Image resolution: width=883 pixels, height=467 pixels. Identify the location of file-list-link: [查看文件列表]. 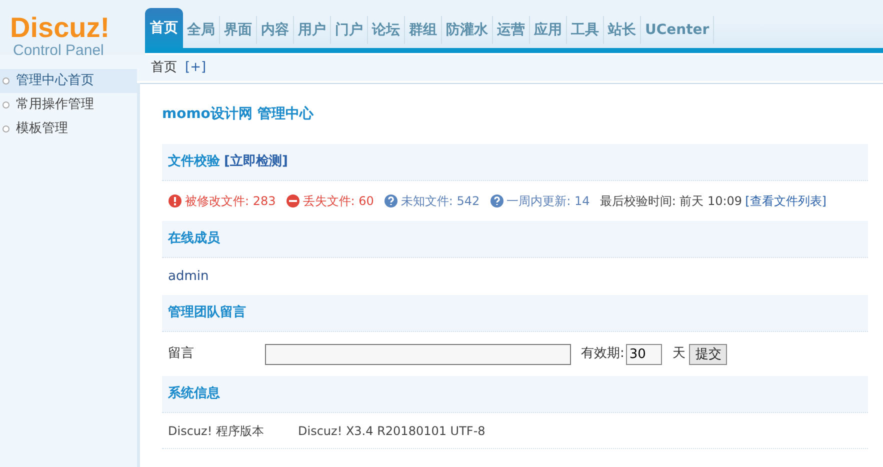
(785, 201).